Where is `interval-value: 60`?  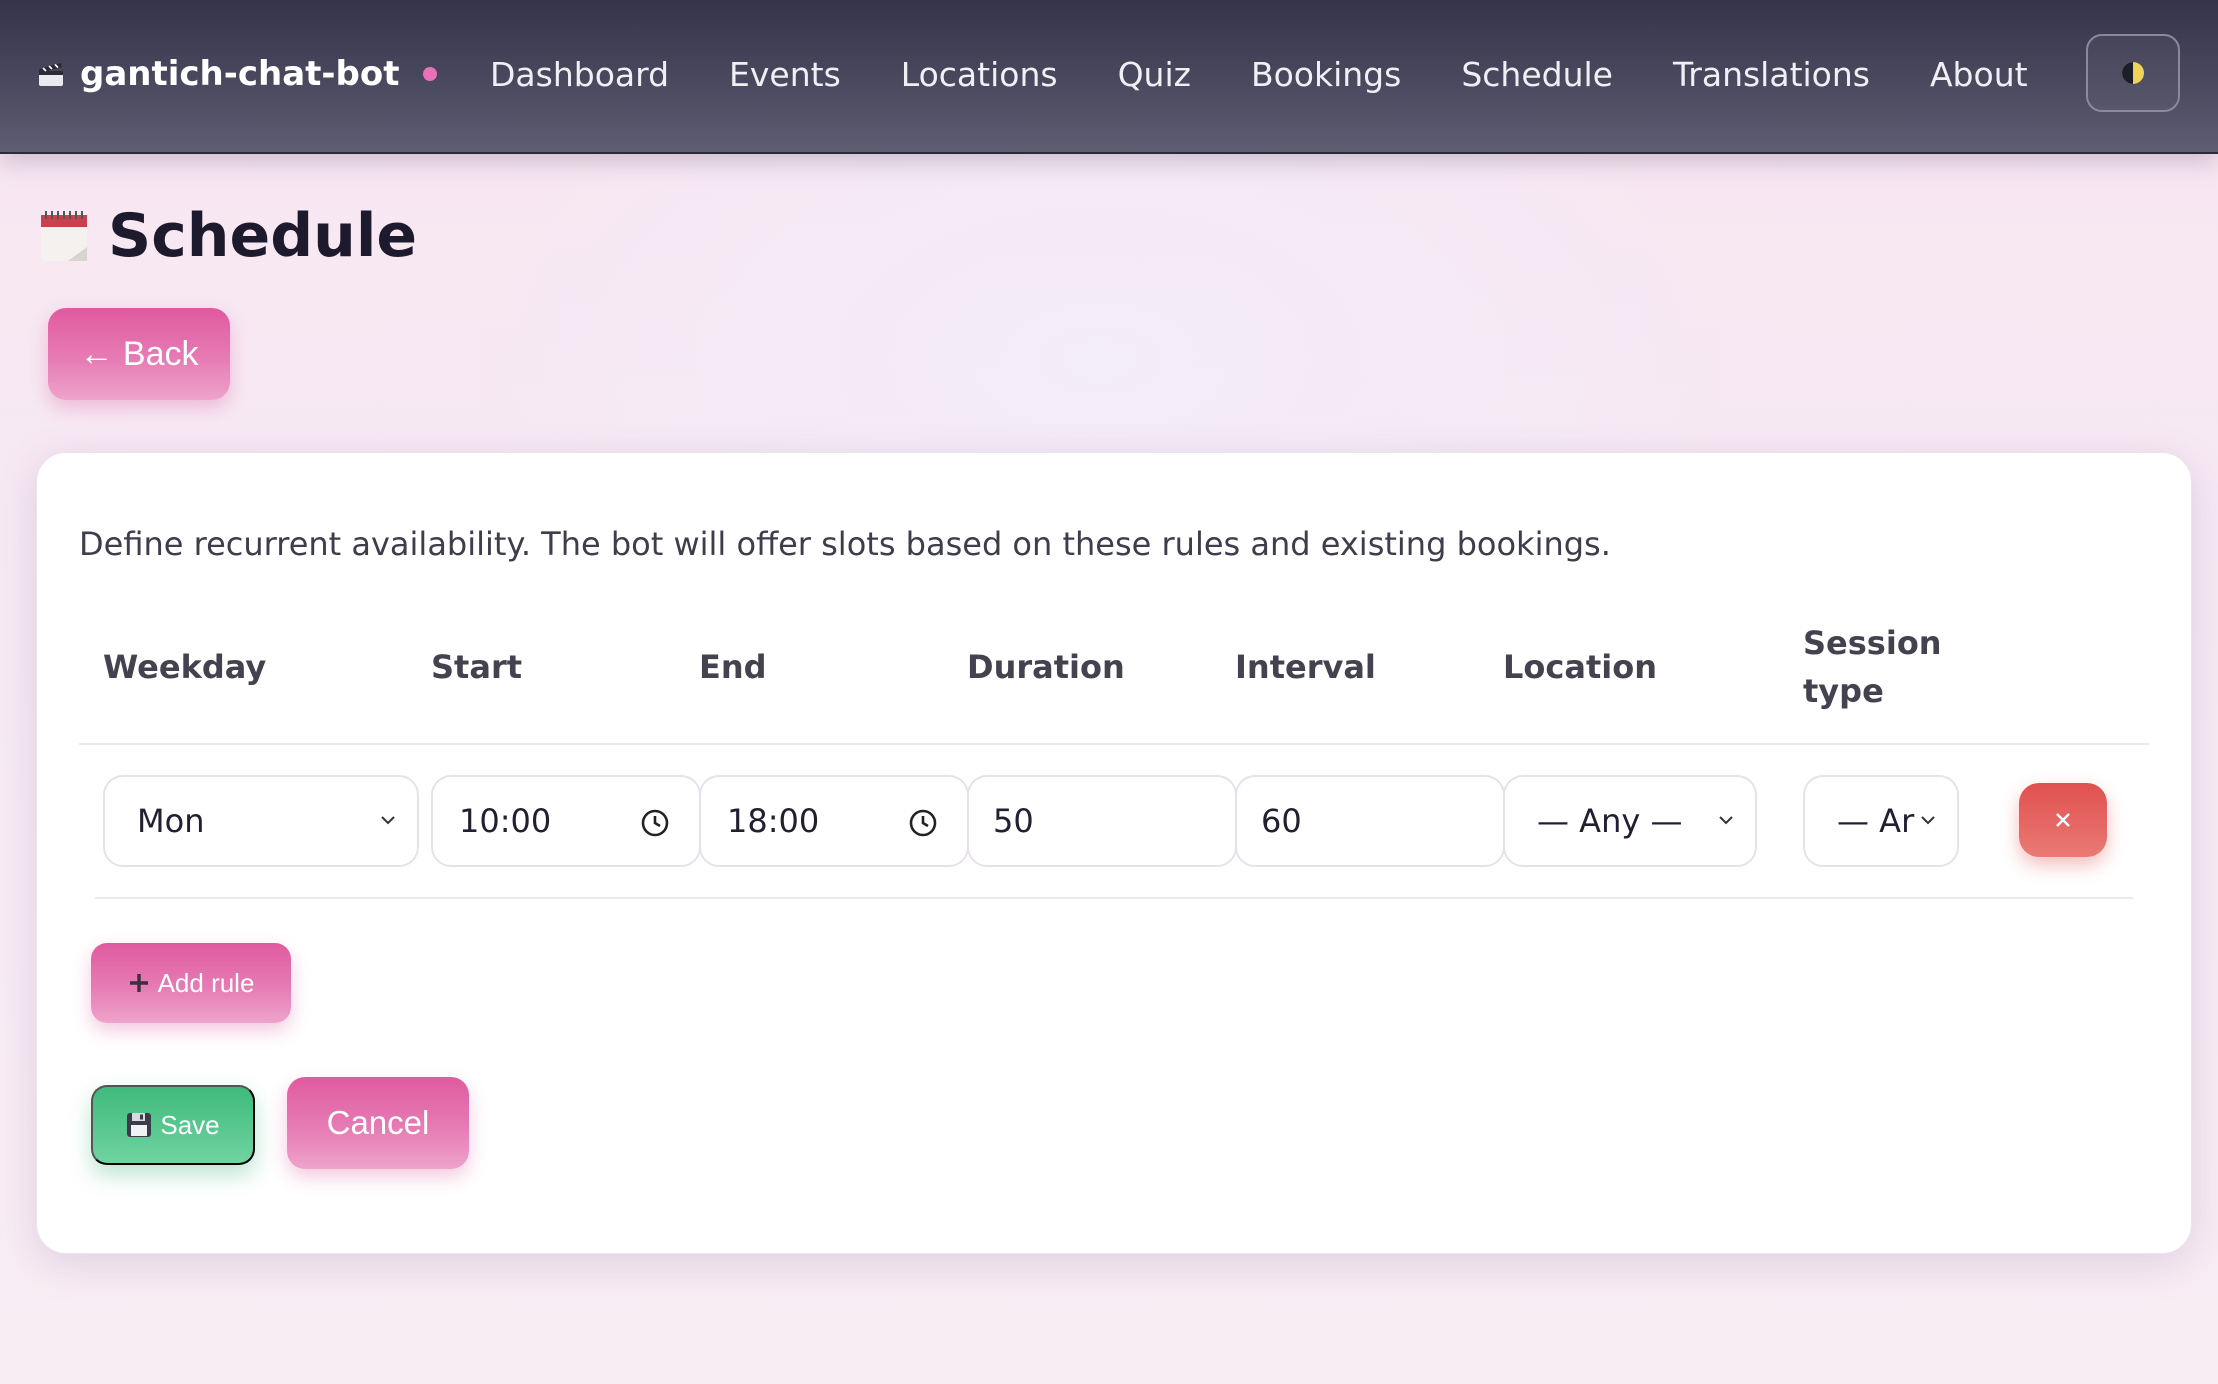 interval-value: 60 is located at coordinates (1281, 821).